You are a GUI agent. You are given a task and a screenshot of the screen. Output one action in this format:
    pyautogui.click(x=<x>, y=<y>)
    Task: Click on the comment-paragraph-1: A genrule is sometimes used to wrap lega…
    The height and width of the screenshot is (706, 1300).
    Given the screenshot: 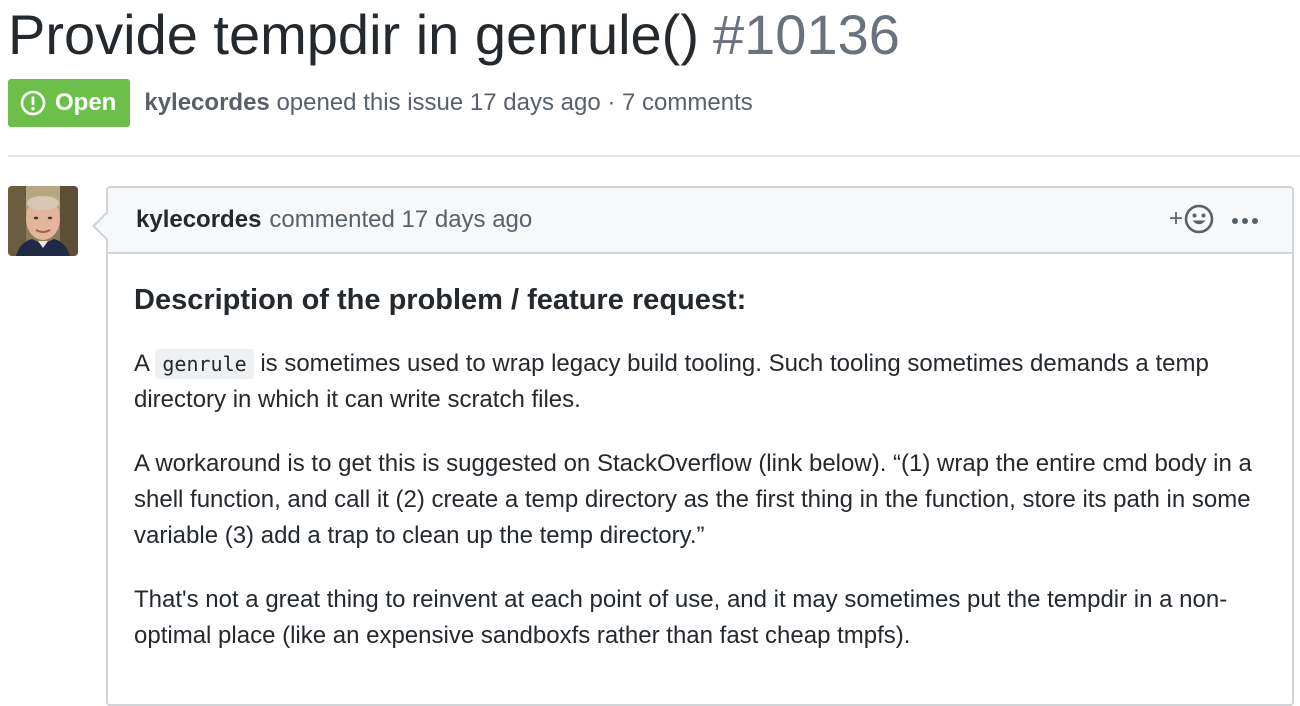 What is the action you would take?
    pyautogui.click(x=700, y=382)
    